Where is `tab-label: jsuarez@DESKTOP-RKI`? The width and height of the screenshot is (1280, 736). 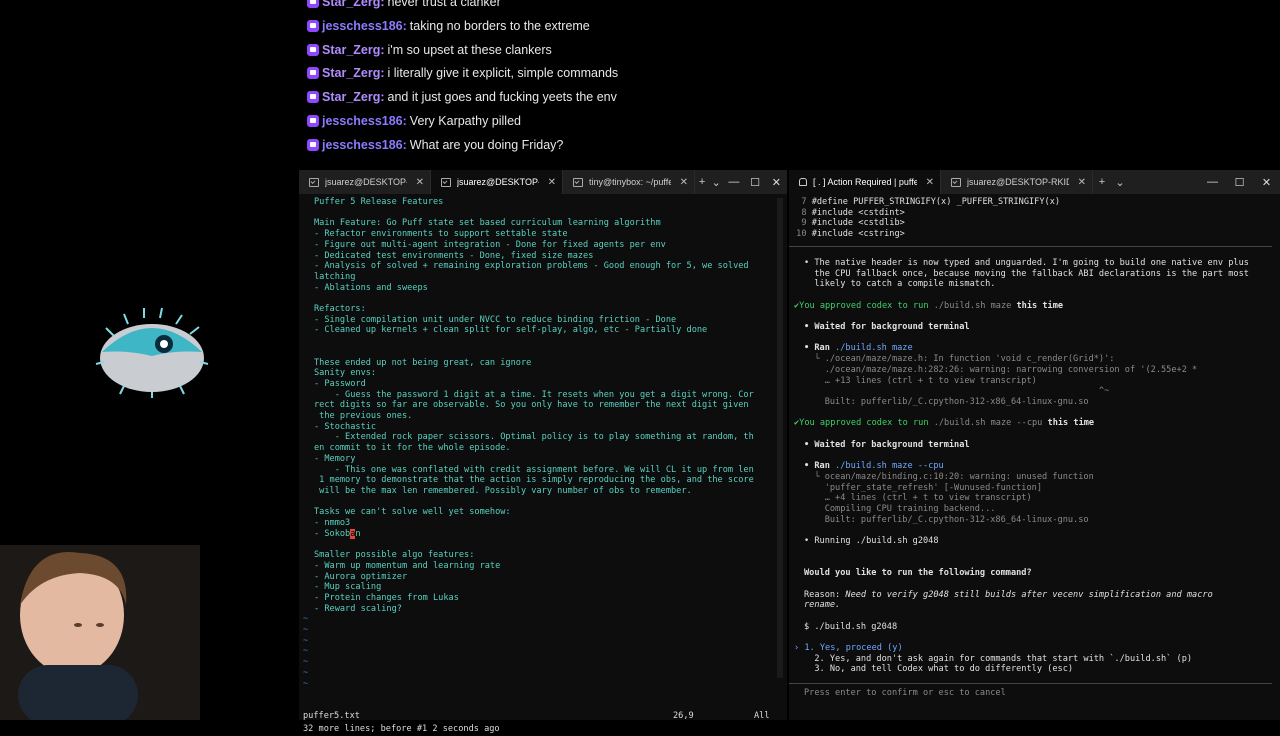 tab-label: jsuarez@DESKTOP-RKI is located at coordinates (498, 182).